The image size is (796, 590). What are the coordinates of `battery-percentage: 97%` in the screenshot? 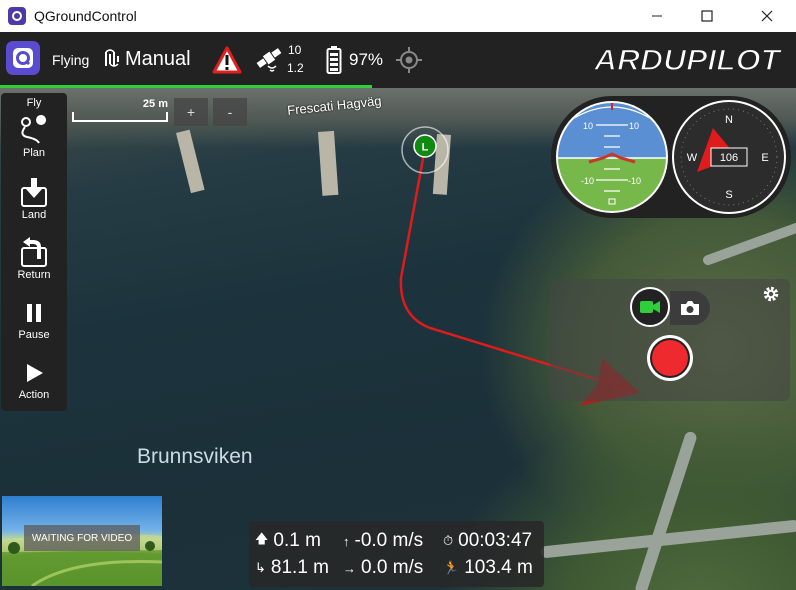 It's located at (366, 59).